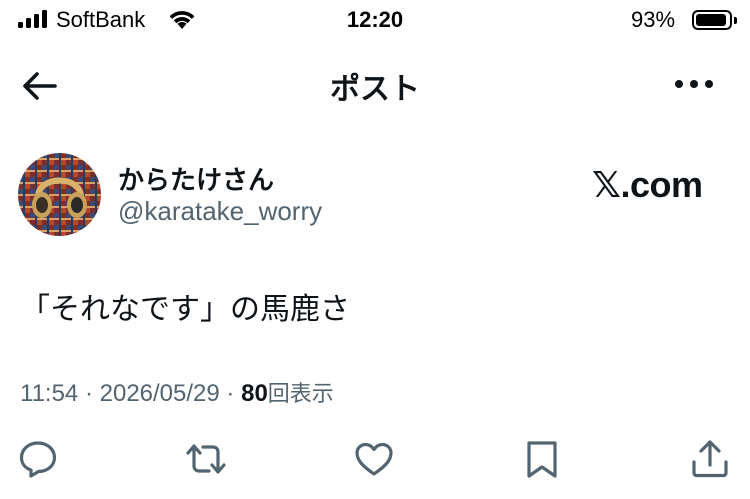  I want to click on bookmark-button, so click(542, 459).